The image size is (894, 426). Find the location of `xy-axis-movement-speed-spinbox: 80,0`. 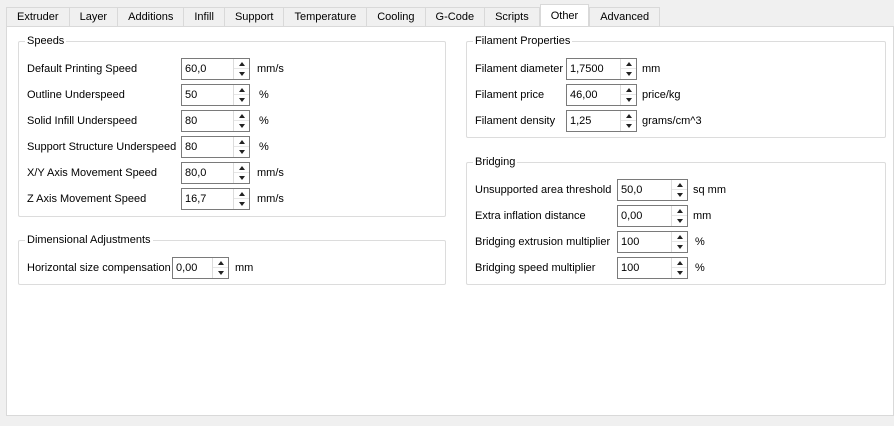

xy-axis-movement-speed-spinbox: 80,0 is located at coordinates (215, 173).